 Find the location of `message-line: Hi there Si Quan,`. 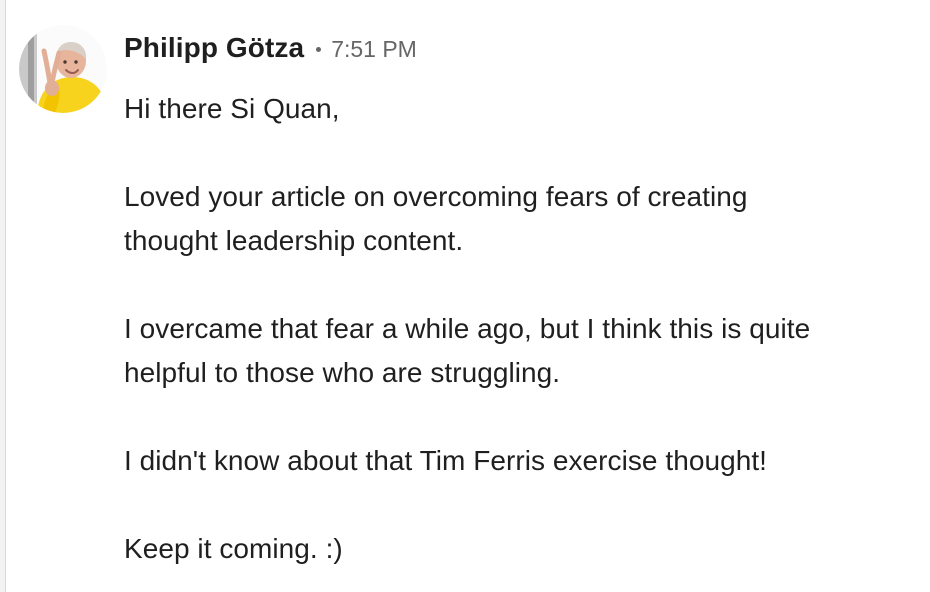

message-line: Hi there Si Quan, is located at coordinates (232, 108).